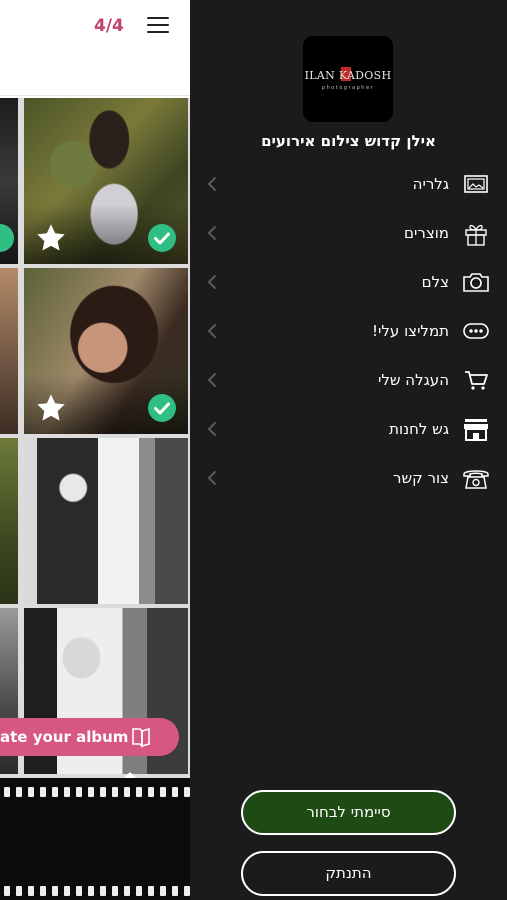  What do you see at coordinates (476, 331) in the screenshot?
I see `chat-bubble-icon` at bounding box center [476, 331].